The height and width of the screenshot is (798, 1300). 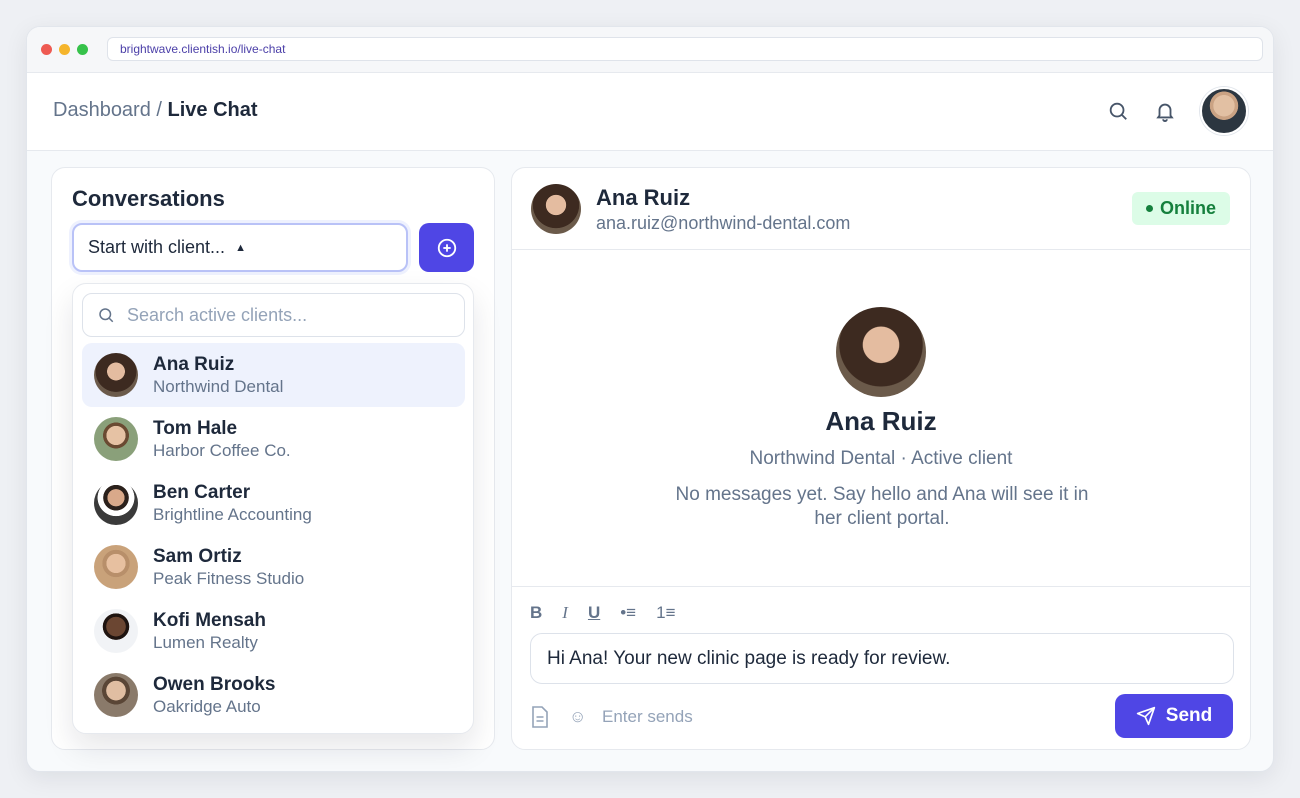 I want to click on empty-state-name: Ana Ruiz, so click(x=881, y=421).